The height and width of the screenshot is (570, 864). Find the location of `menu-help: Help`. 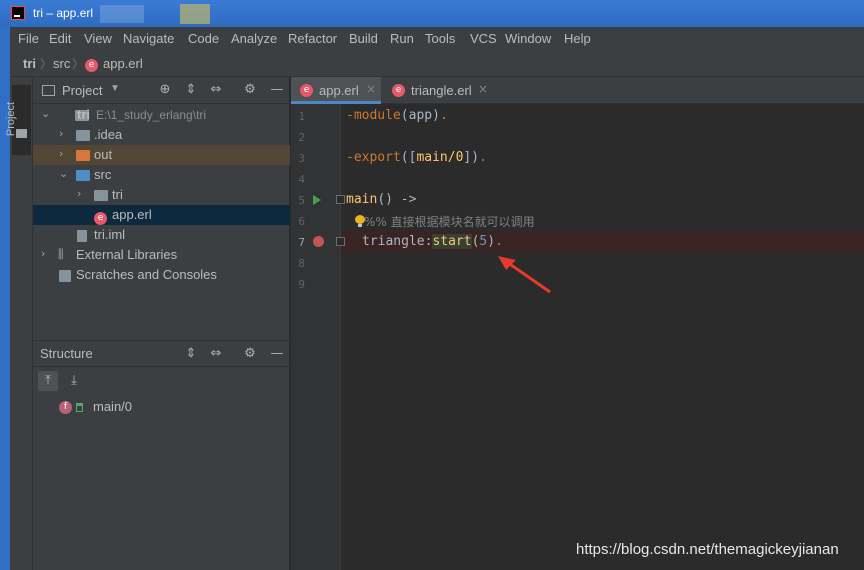

menu-help: Help is located at coordinates (577, 38).